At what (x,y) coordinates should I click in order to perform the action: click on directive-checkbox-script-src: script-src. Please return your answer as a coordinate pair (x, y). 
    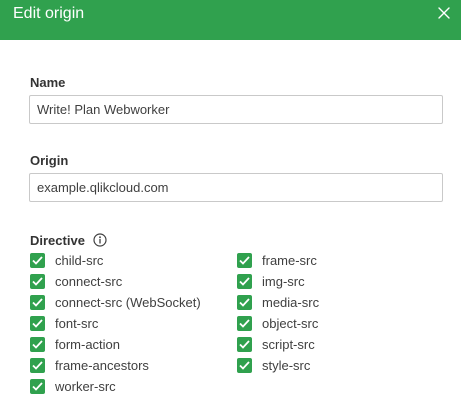
    Looking at the image, I should click on (276, 344).